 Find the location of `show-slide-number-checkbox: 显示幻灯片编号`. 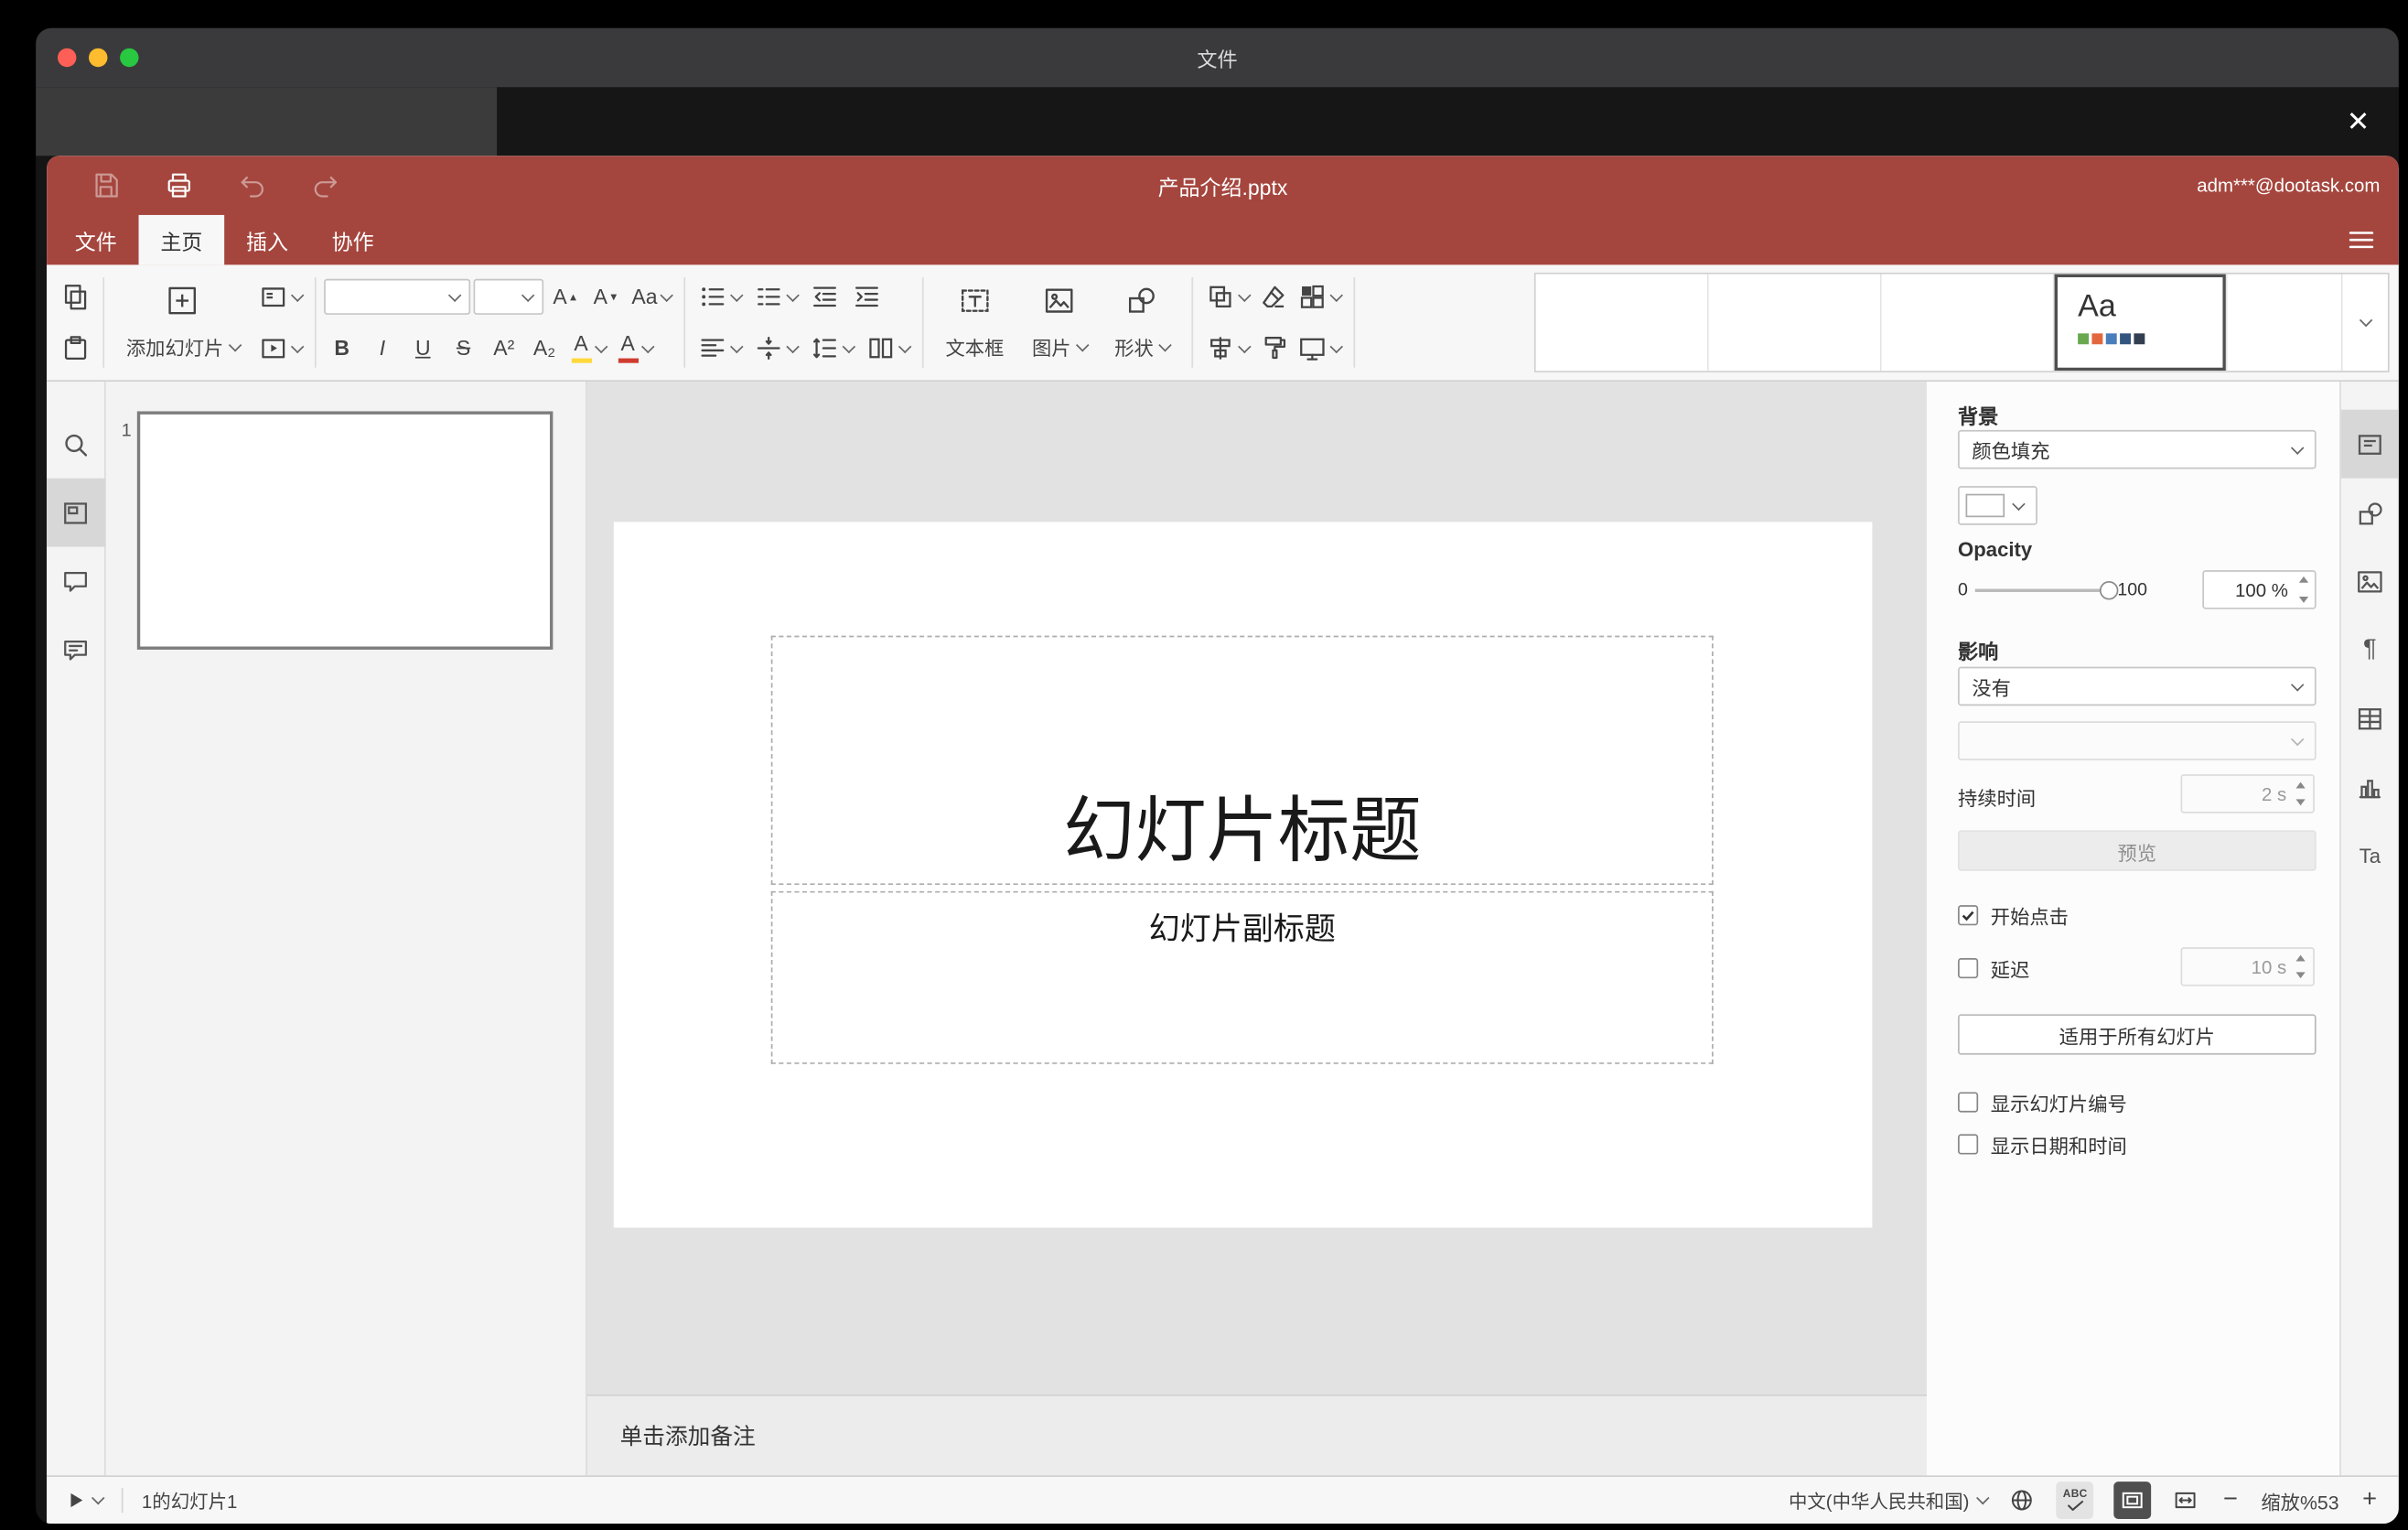

show-slide-number-checkbox: 显示幻灯片编号 is located at coordinates (2042, 1102).